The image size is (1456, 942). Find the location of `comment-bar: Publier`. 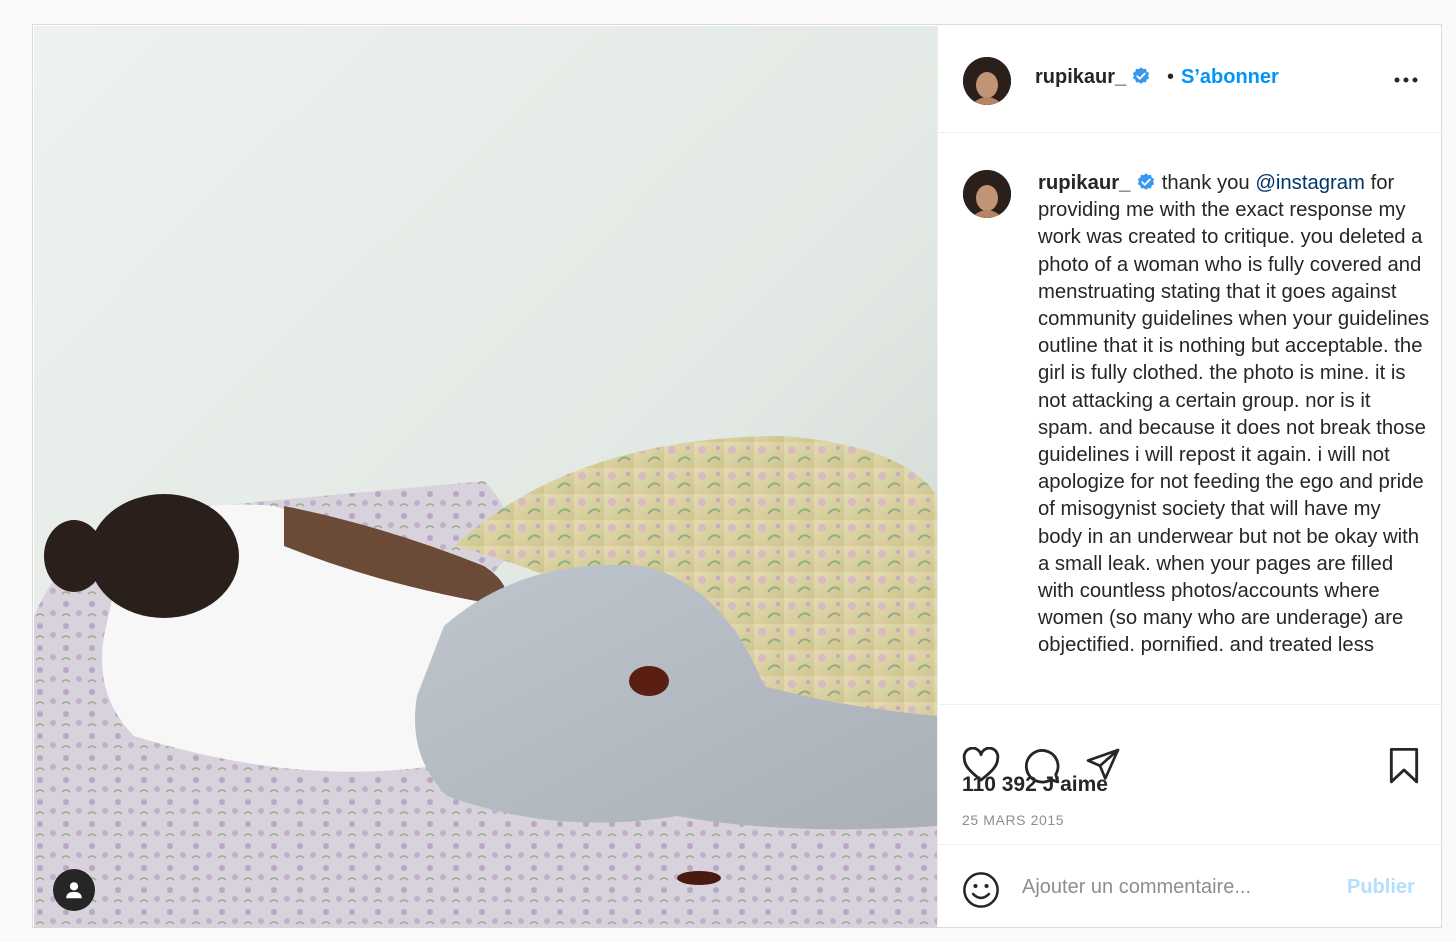

comment-bar: Publier is located at coordinates (1190, 885).